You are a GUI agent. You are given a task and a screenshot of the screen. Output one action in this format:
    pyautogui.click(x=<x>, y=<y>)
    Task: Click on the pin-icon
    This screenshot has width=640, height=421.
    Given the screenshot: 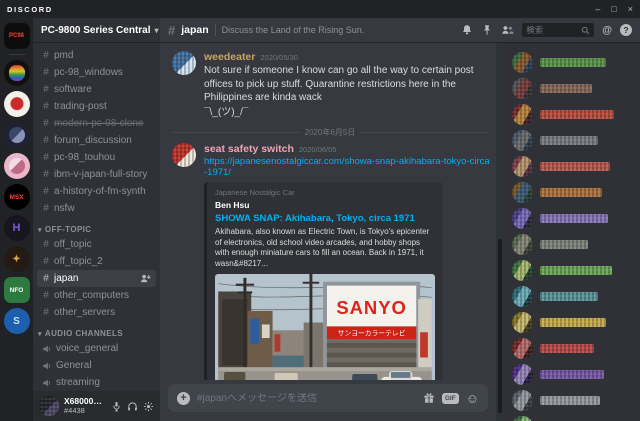 What is the action you would take?
    pyautogui.click(x=487, y=30)
    